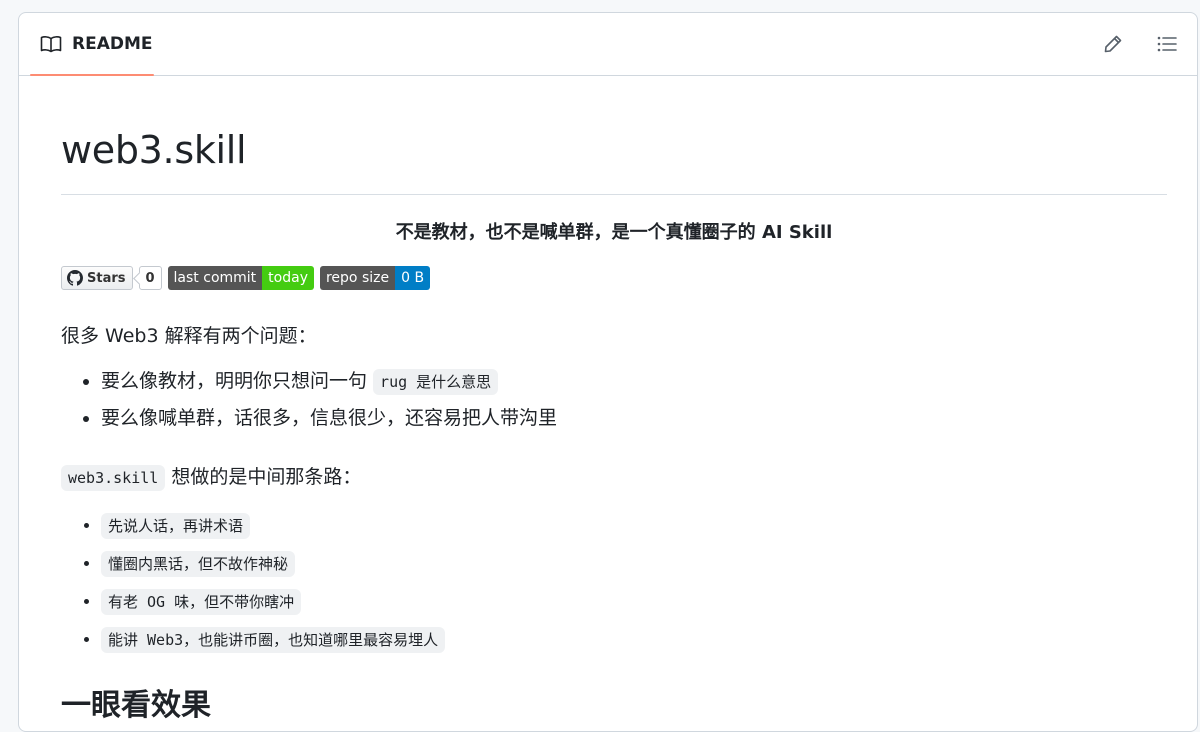 The width and height of the screenshot is (1200, 732). What do you see at coordinates (634, 602) in the screenshot?
I see `list-item: 有老 OG 味，但不带你瞎冲` at bounding box center [634, 602].